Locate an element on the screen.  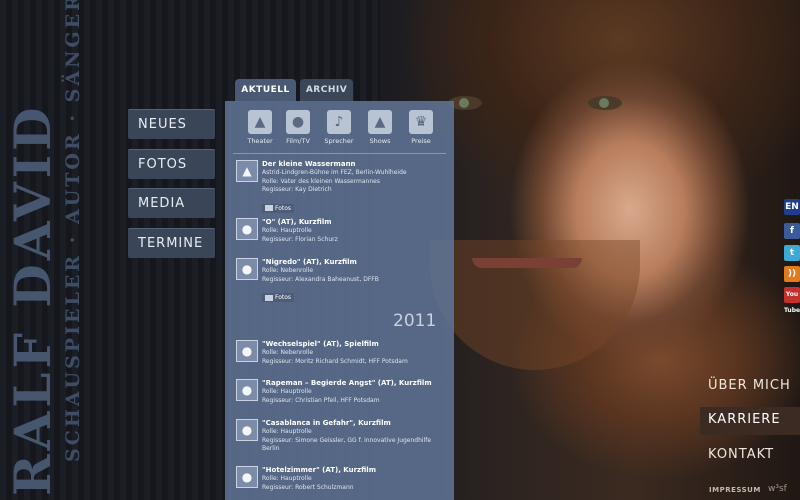
facebook-icon: f is located at coordinates (792, 231).